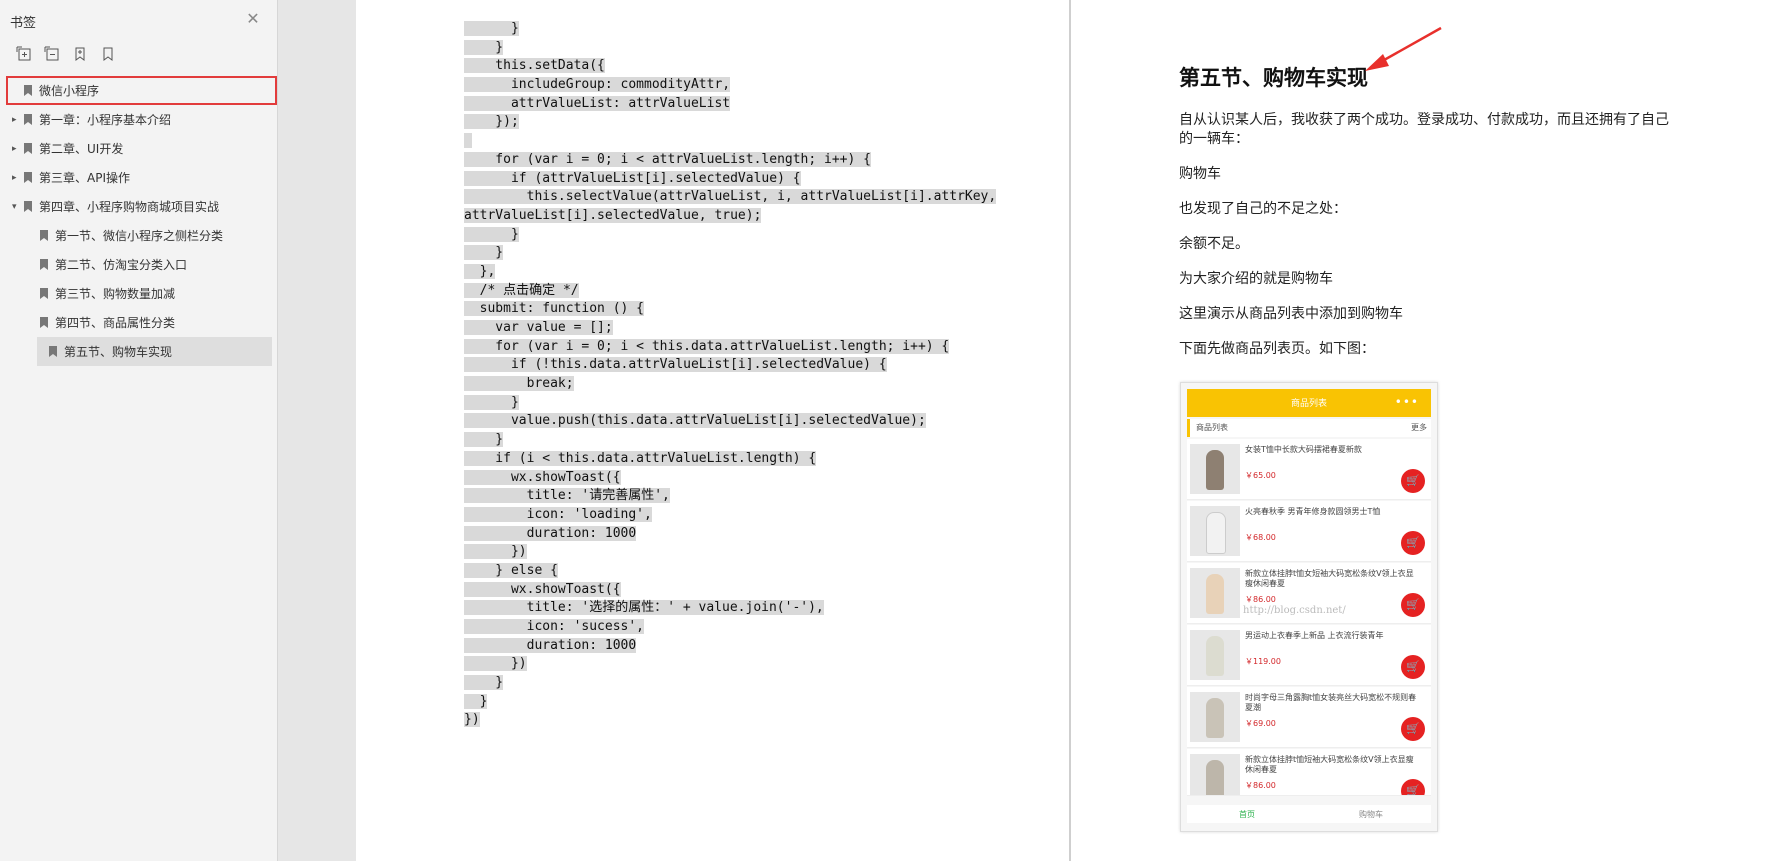 This screenshot has height=861, width=1777. Describe the element at coordinates (24, 54) in the screenshot. I see `expand-all-icon` at that location.